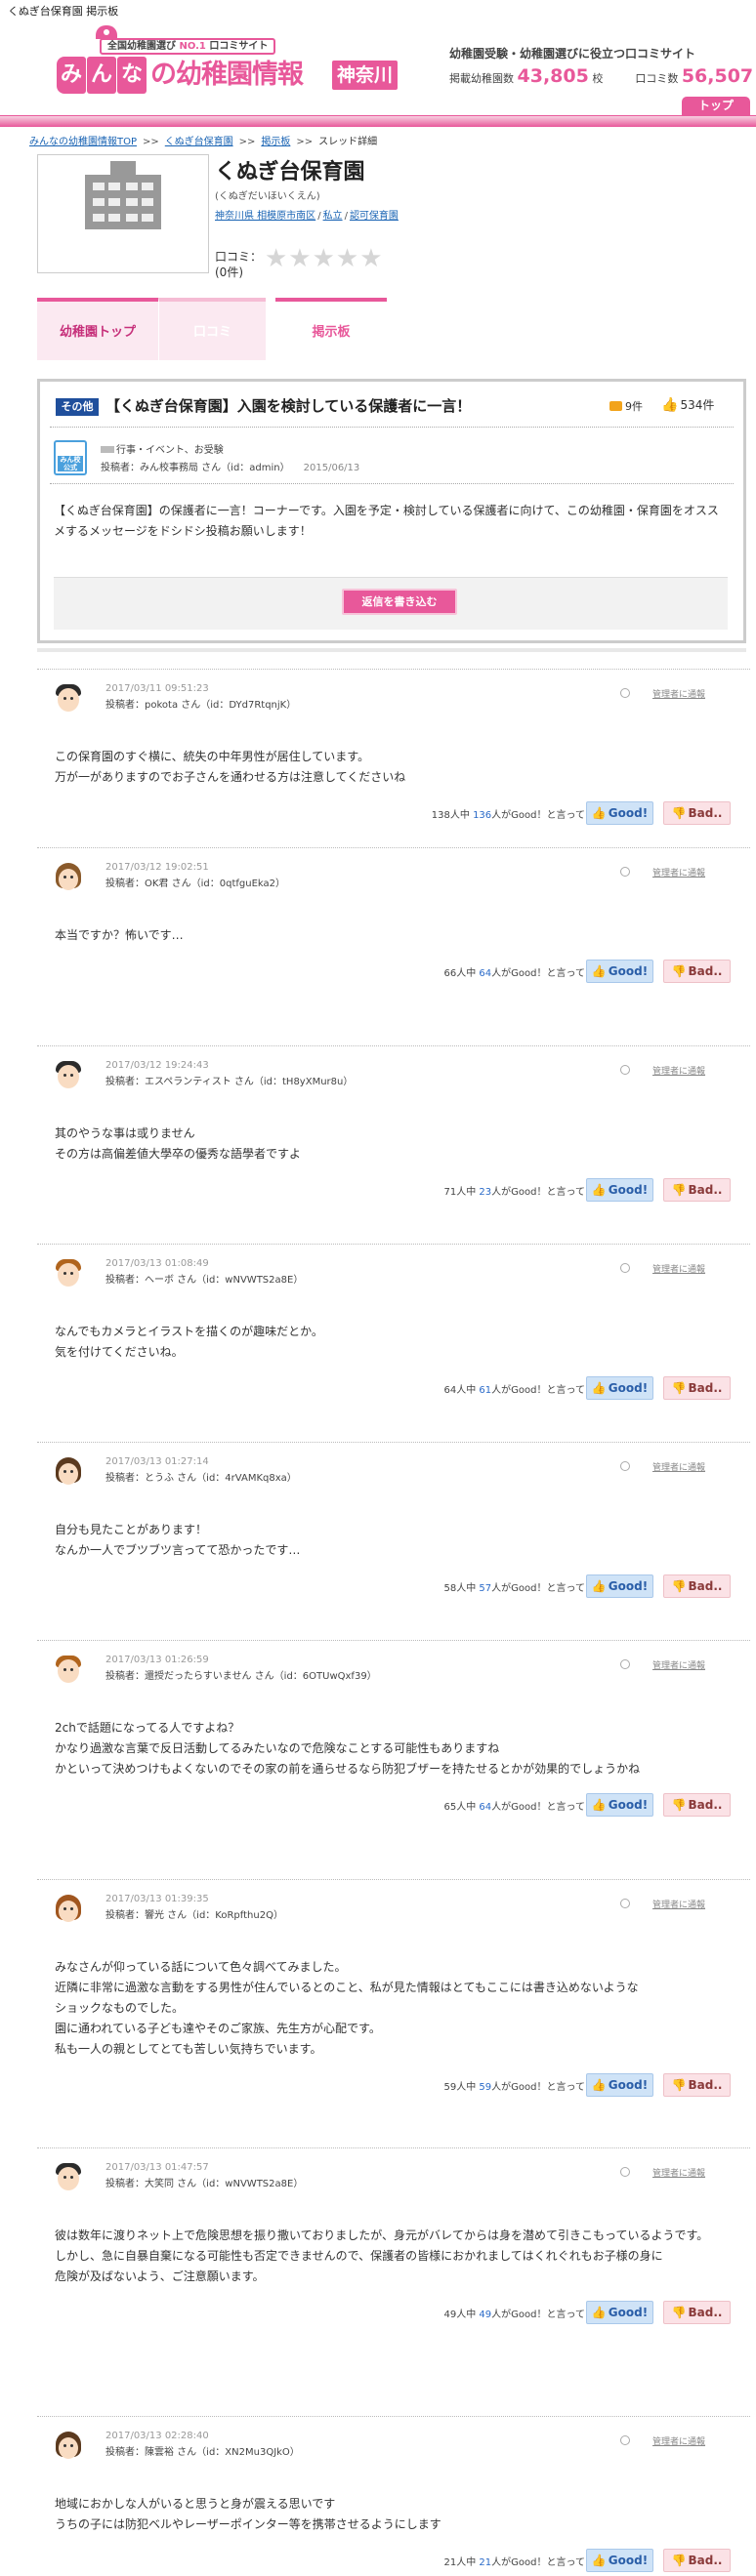  What do you see at coordinates (333, 216) in the screenshot?
I see `tag-private: 私立` at bounding box center [333, 216].